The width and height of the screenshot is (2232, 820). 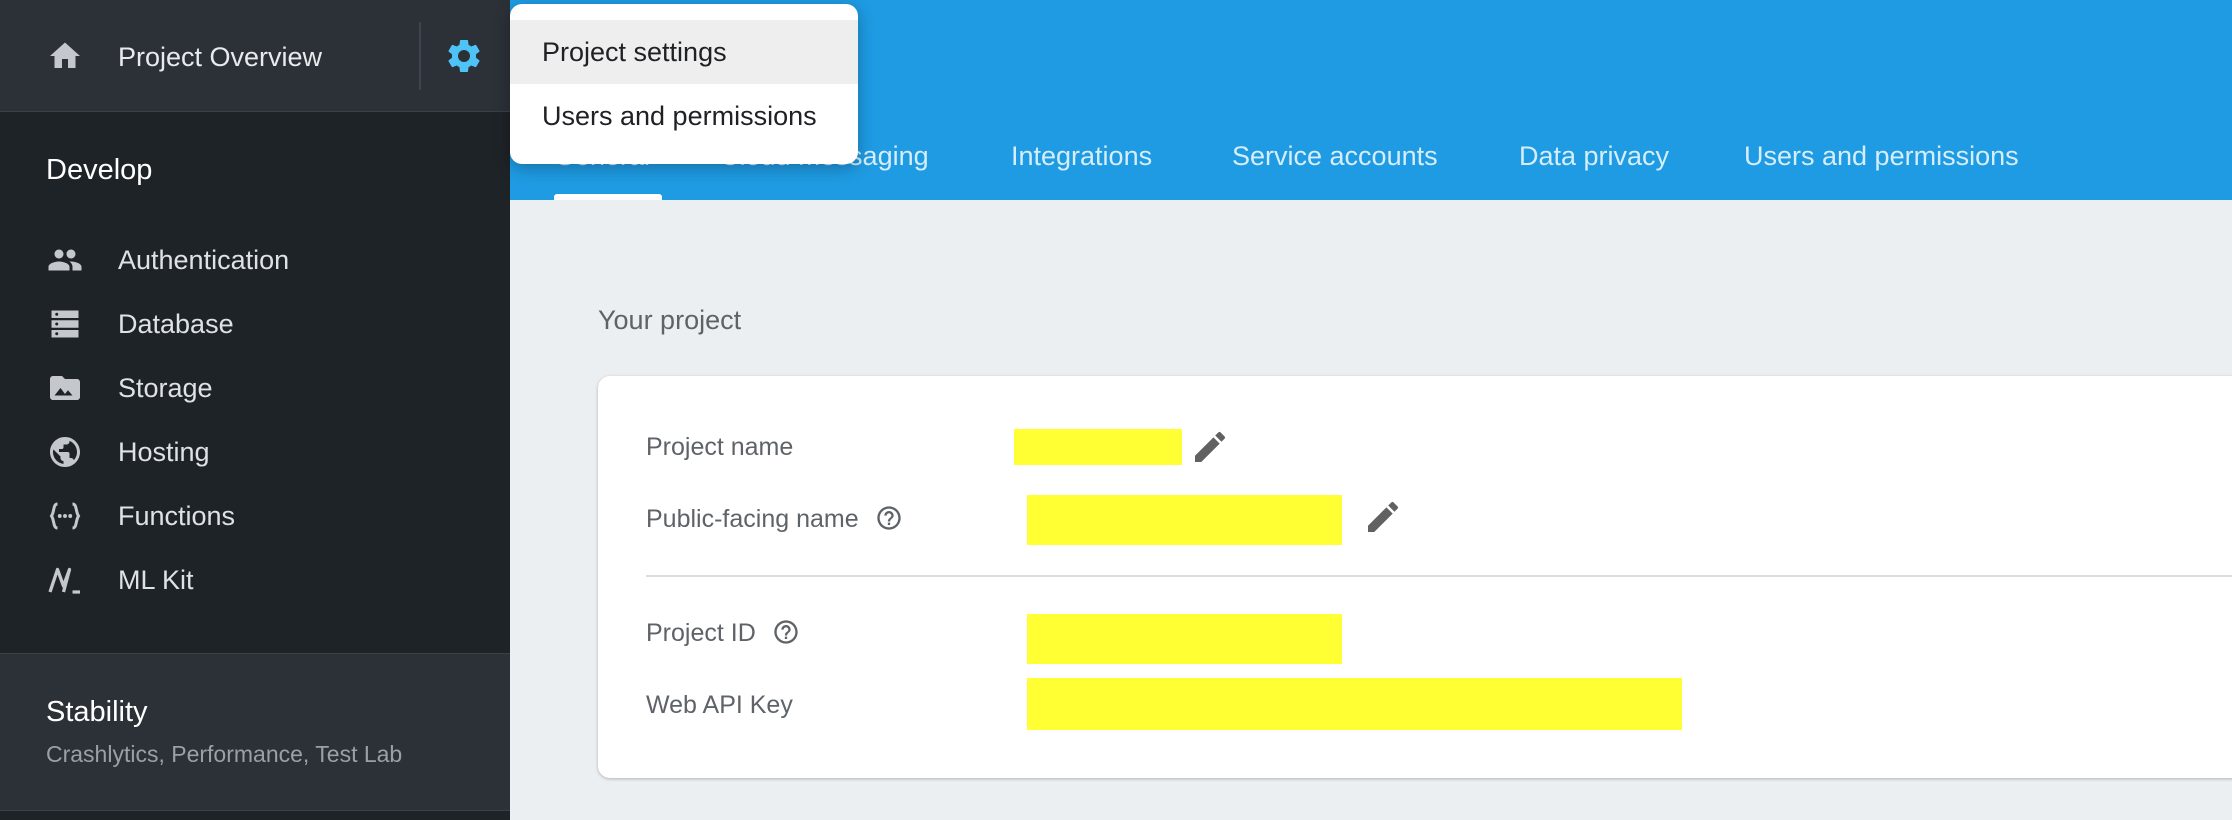 I want to click on settings-dropdown-menu: Project settings Users and permissions, so click(x=684, y=84).